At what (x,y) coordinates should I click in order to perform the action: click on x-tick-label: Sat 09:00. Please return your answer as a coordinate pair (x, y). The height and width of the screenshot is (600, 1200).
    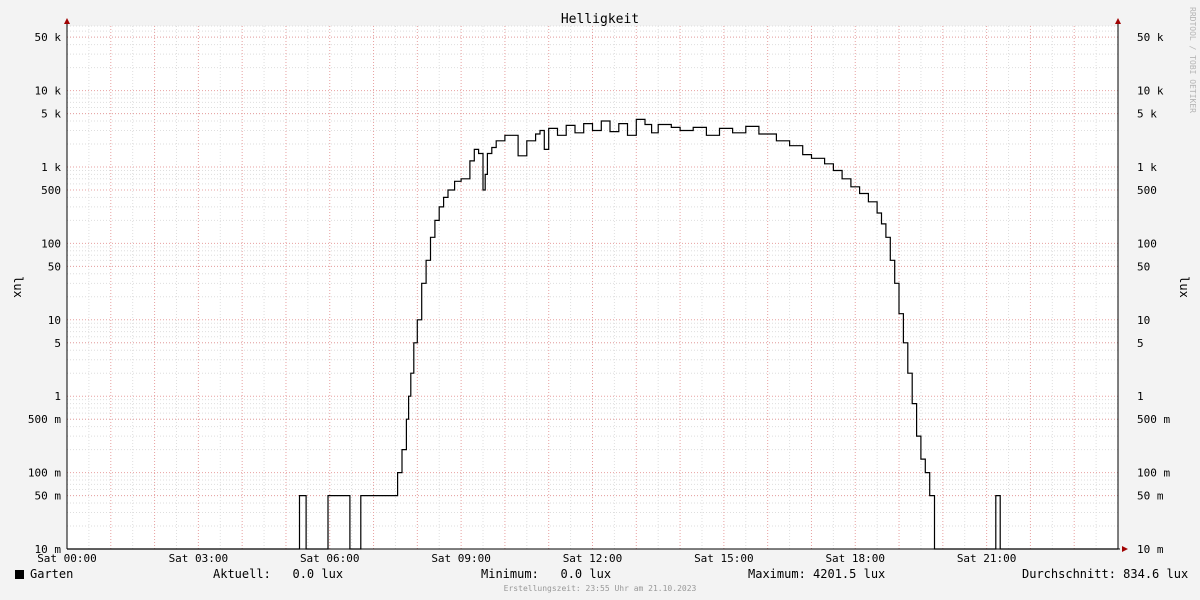
    Looking at the image, I should click on (461, 558).